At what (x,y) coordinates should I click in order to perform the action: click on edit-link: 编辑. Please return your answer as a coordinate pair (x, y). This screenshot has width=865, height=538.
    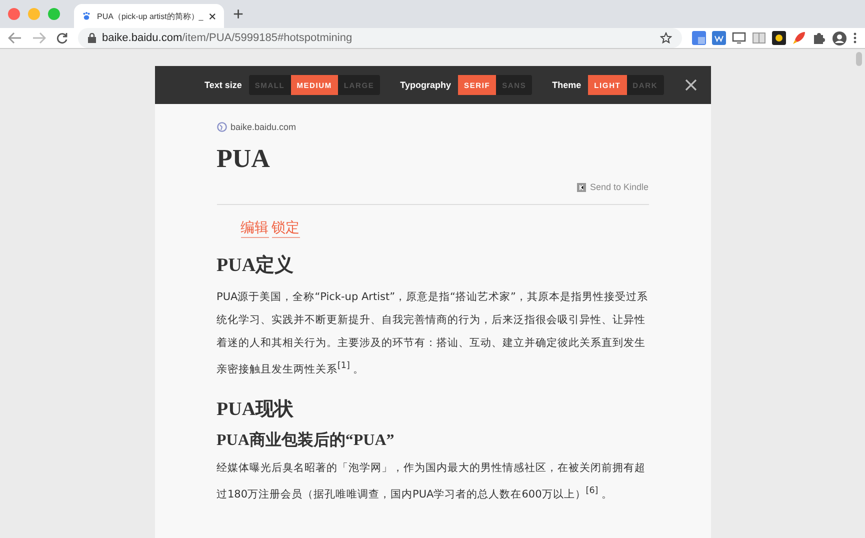
    Looking at the image, I should click on (254, 228).